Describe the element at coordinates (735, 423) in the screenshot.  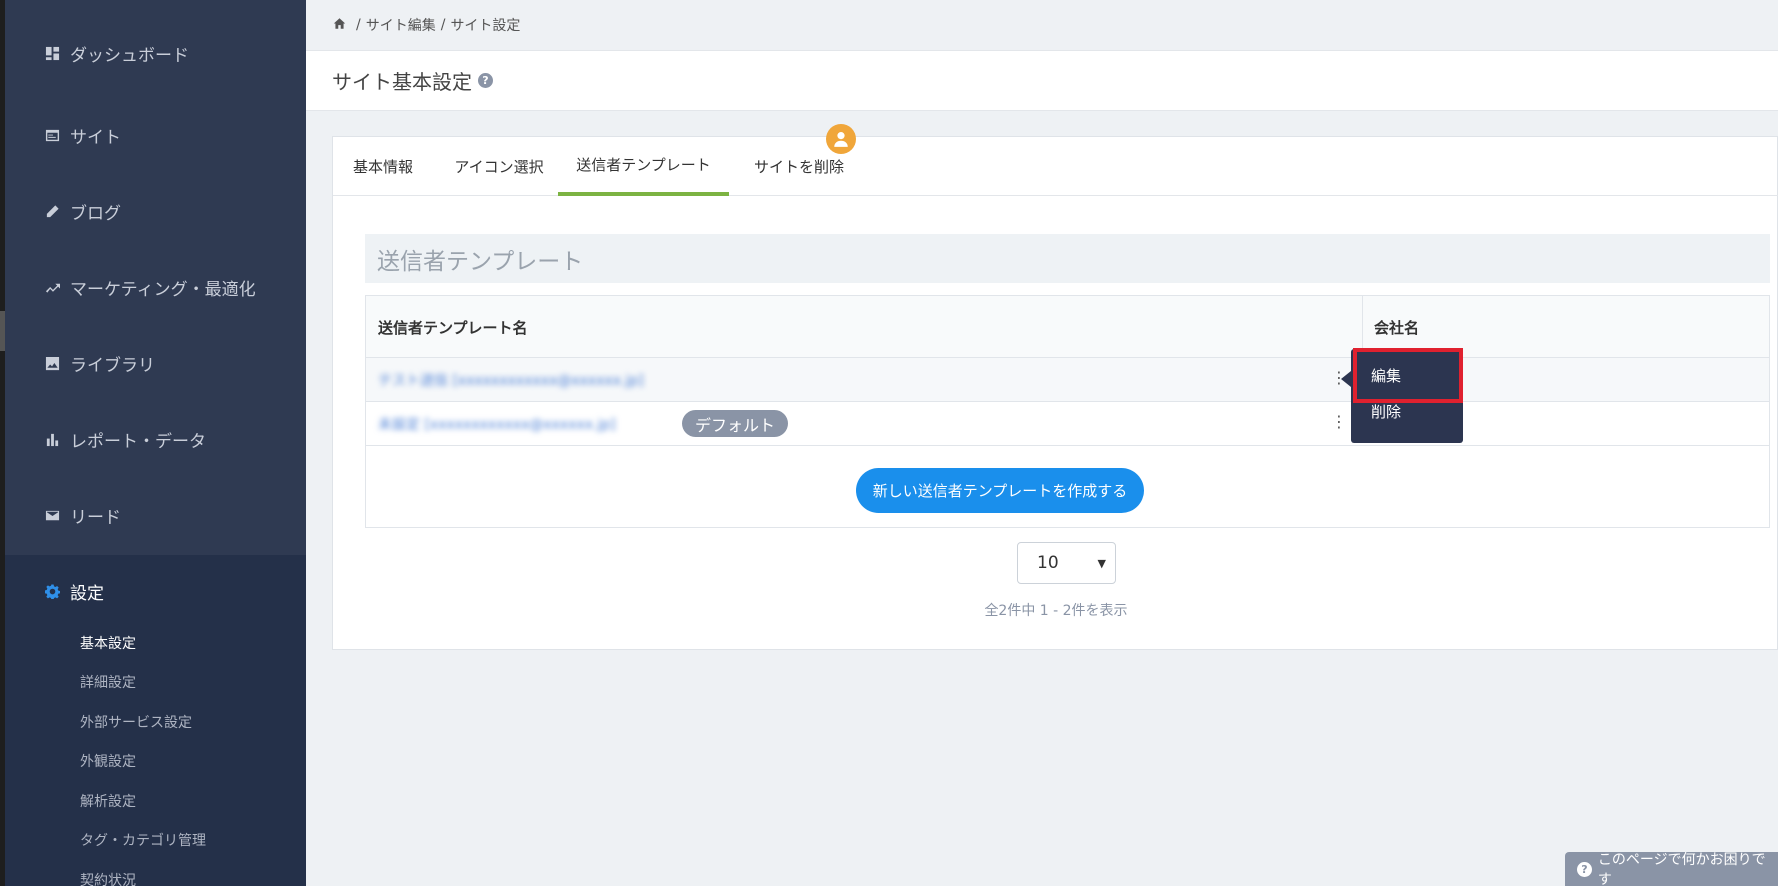
I see `default-badge: デフォルト` at that location.